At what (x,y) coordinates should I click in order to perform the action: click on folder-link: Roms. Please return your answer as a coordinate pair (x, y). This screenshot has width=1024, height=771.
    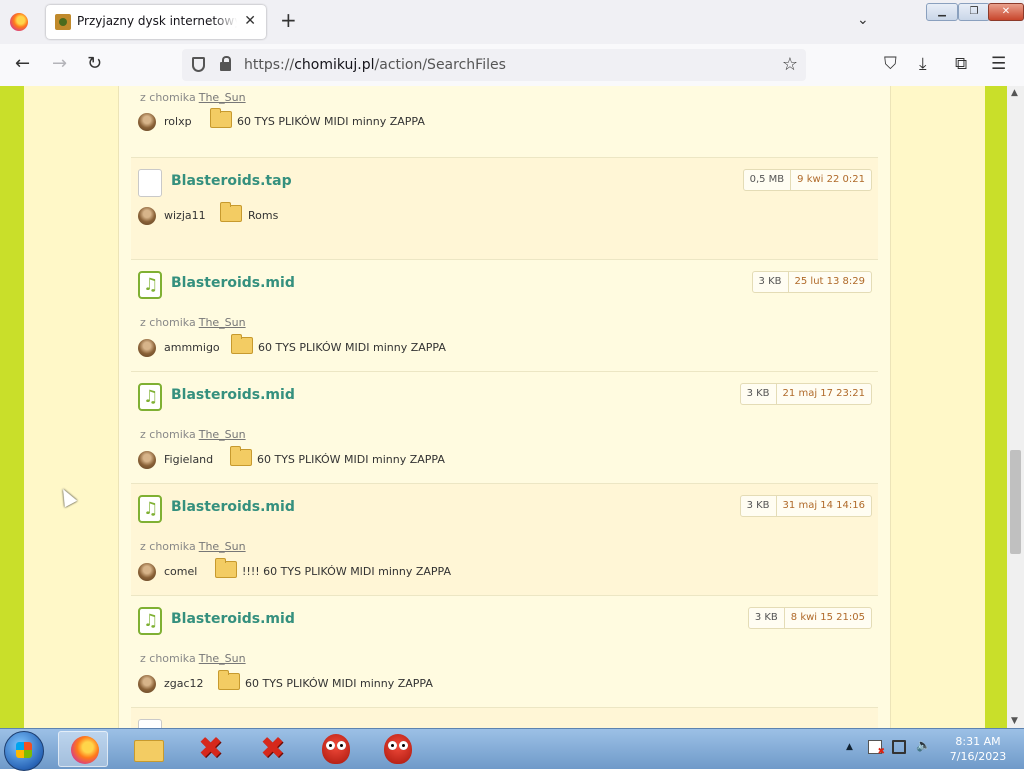
    Looking at the image, I should click on (263, 215).